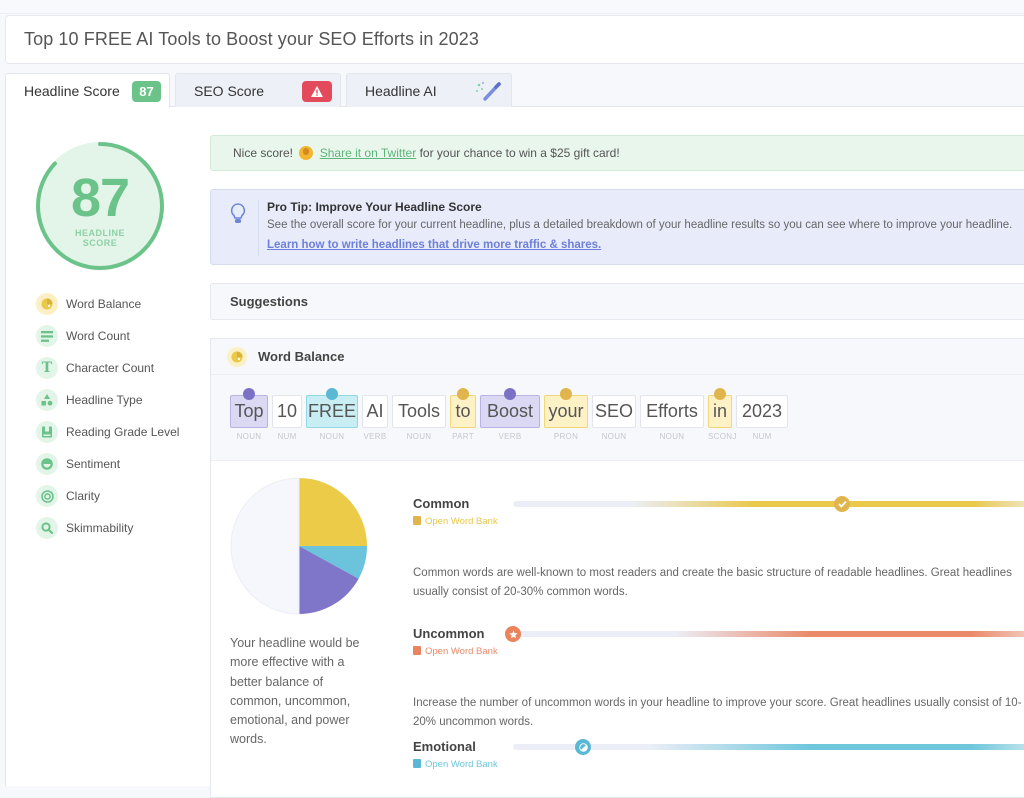  Describe the element at coordinates (93, 464) in the screenshot. I see `sidebar-item-label: Sentiment` at that location.